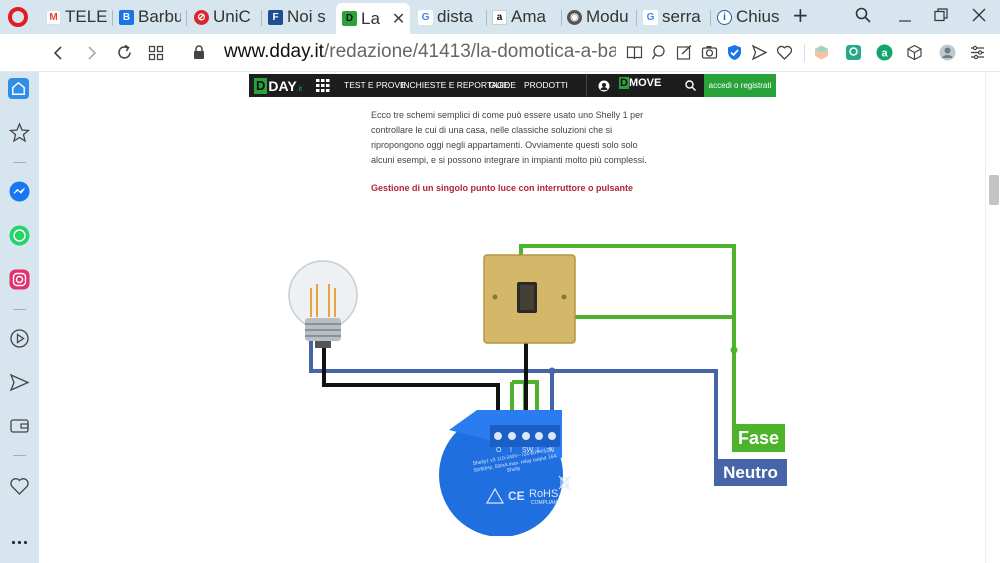  What do you see at coordinates (77, 17) in the screenshot?
I see `tab-1: M TELES` at bounding box center [77, 17].